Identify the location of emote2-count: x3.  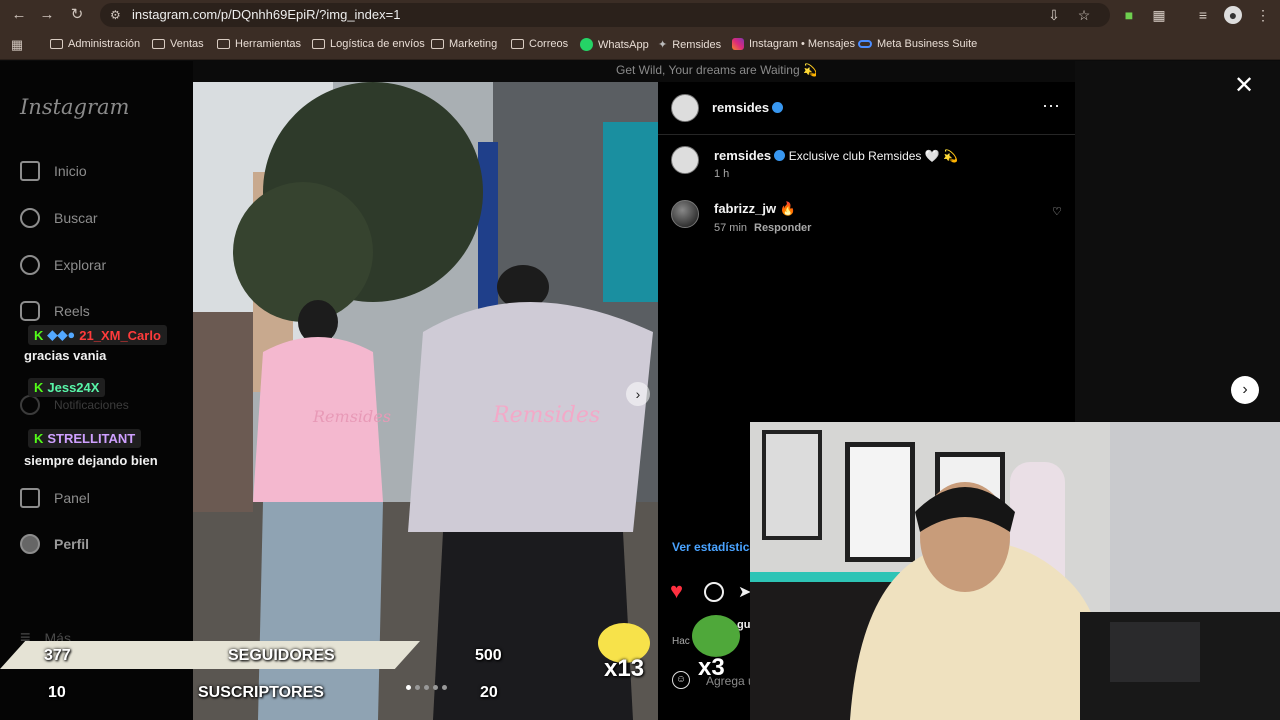
(711, 667).